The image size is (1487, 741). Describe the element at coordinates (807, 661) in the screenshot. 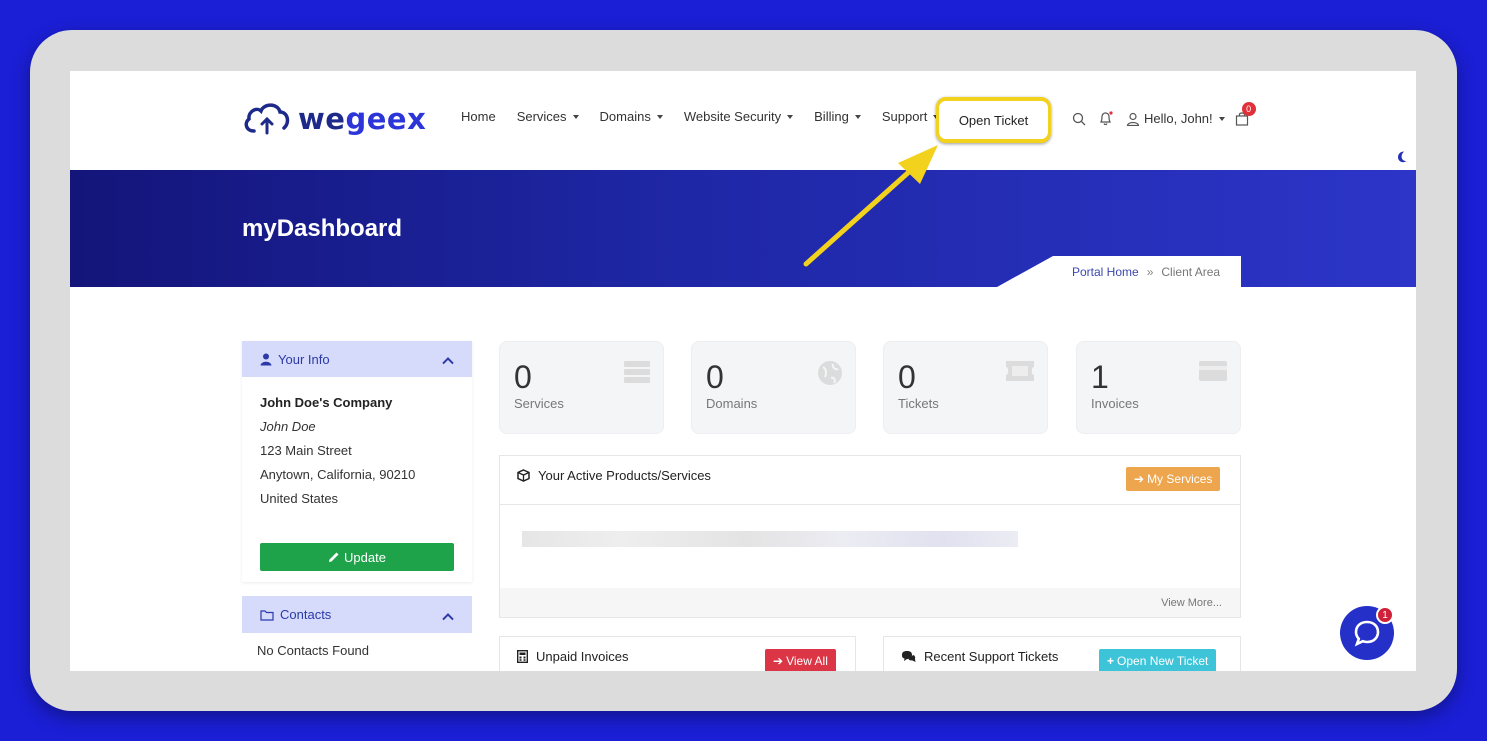

I see `view-all-label: View All` at that location.